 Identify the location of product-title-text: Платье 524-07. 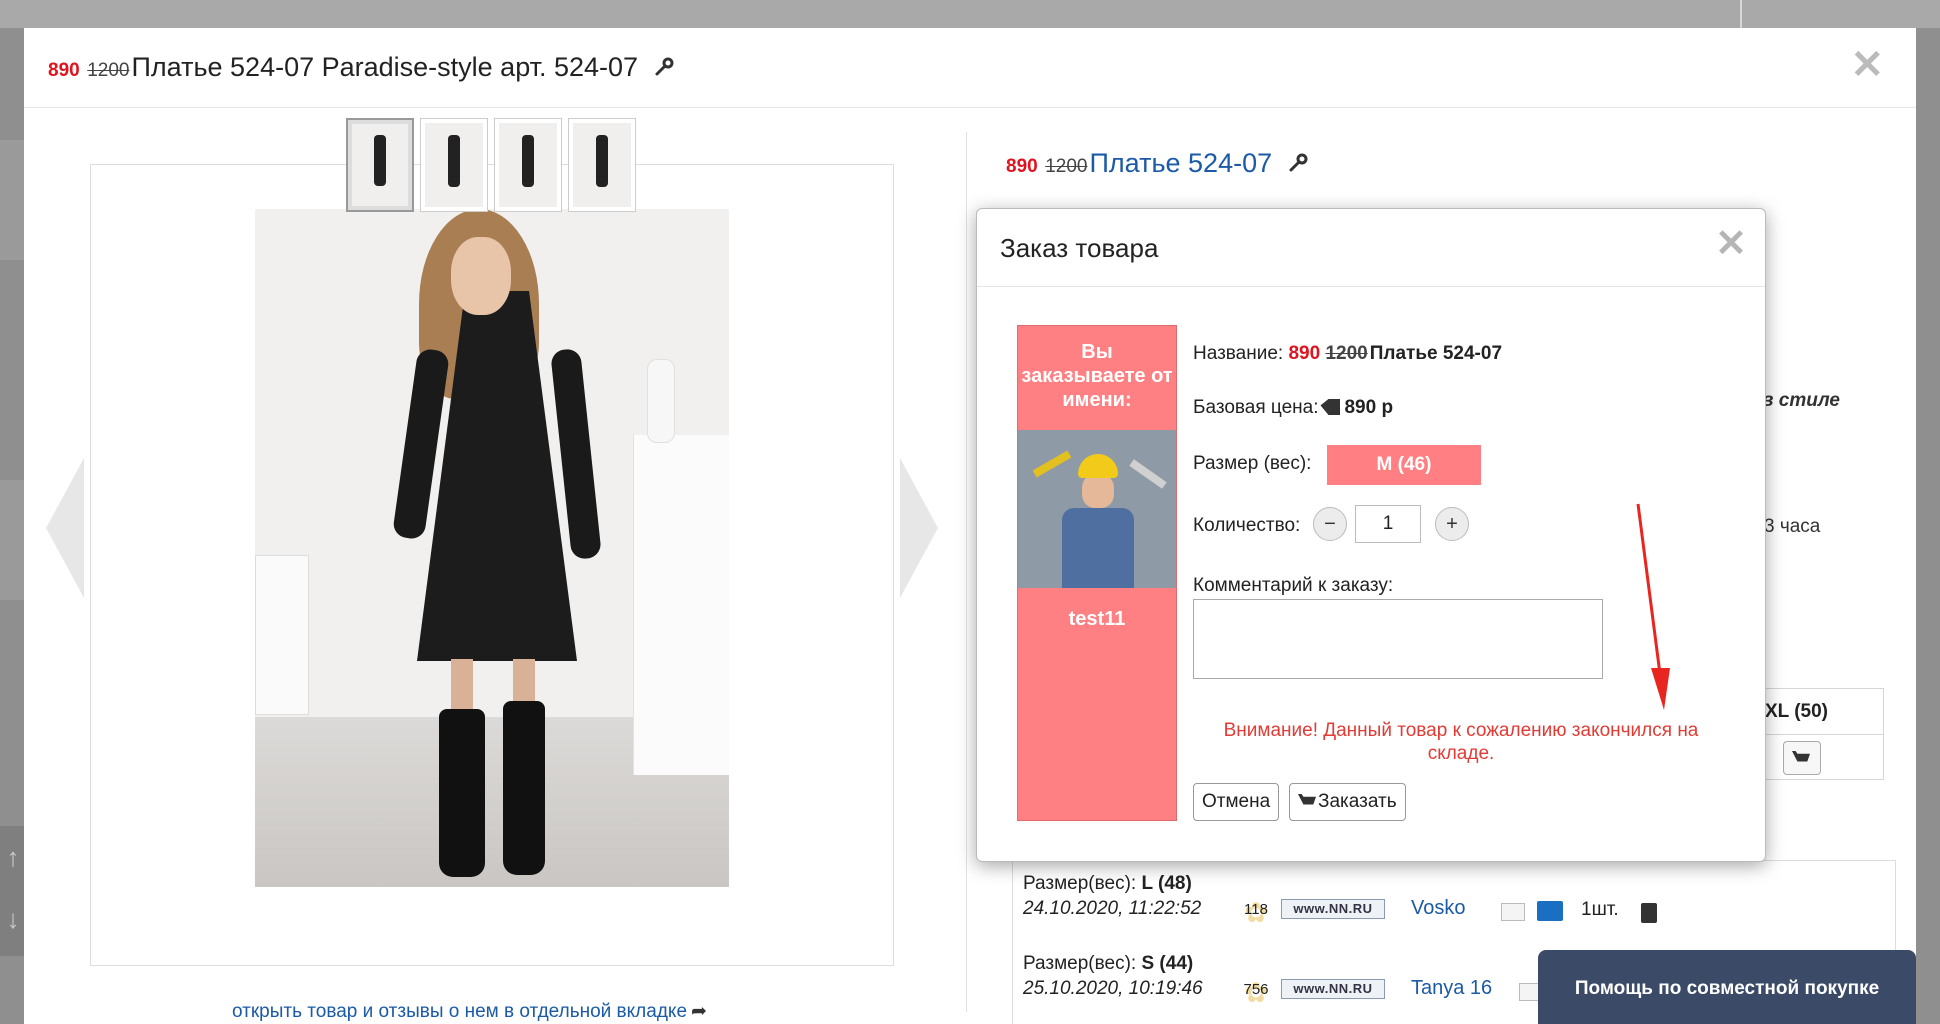
(1181, 163).